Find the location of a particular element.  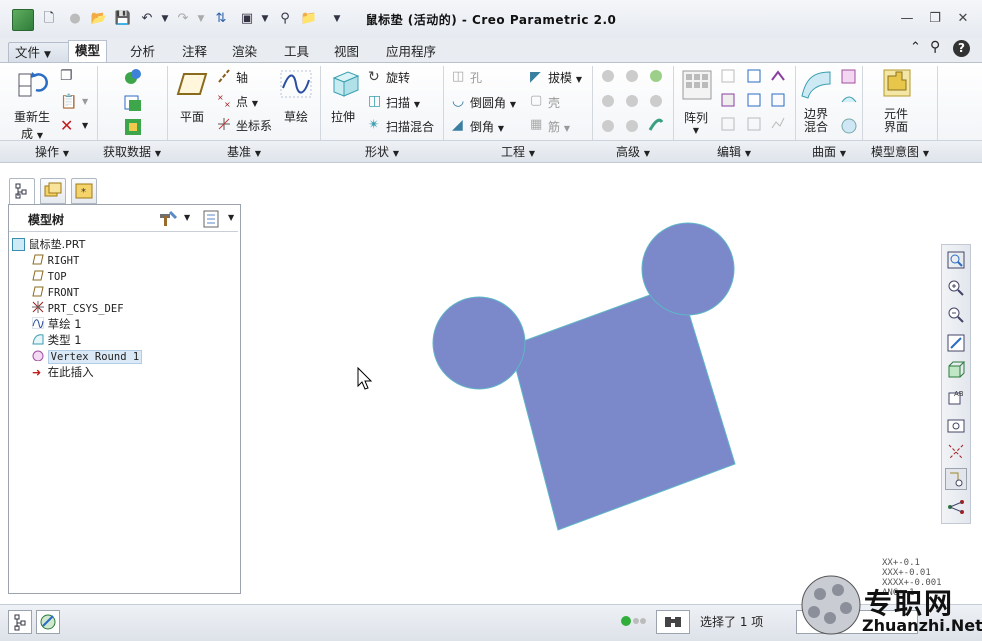

tree-node-type: 类型 1 is located at coordinates (57, 340).